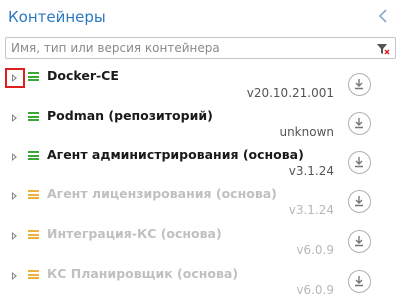 Image resolution: width=403 pixels, height=308 pixels. I want to click on container-name: Docker-CE, so click(83, 75).